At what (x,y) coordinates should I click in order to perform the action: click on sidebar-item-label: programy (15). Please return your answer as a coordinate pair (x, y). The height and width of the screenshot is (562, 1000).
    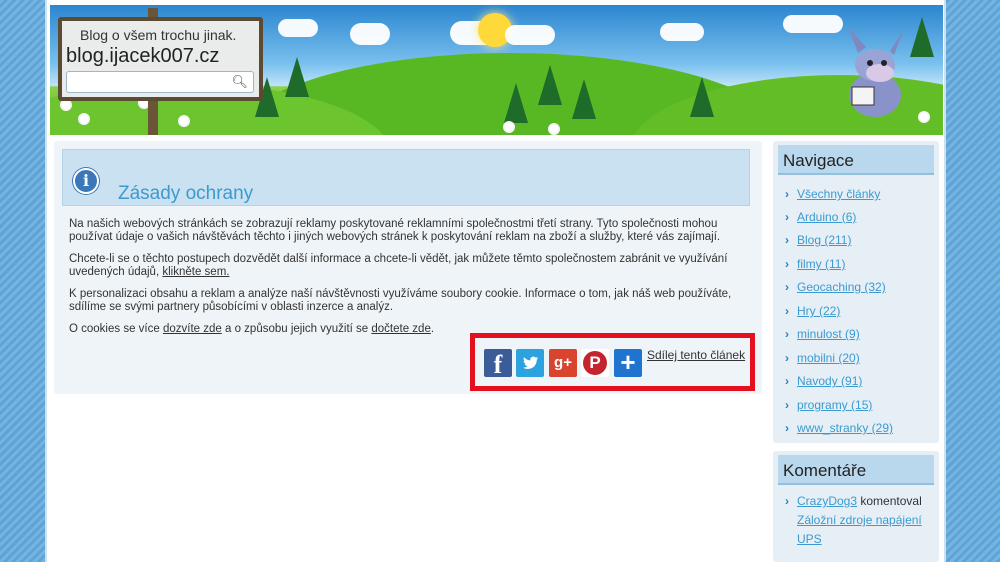
    Looking at the image, I should click on (835, 405).